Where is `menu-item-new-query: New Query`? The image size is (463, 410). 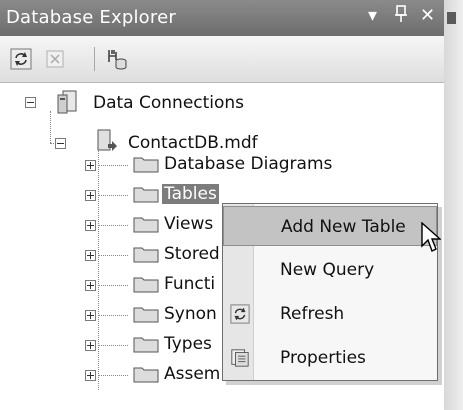
menu-item-new-query: New Query is located at coordinates (330, 270).